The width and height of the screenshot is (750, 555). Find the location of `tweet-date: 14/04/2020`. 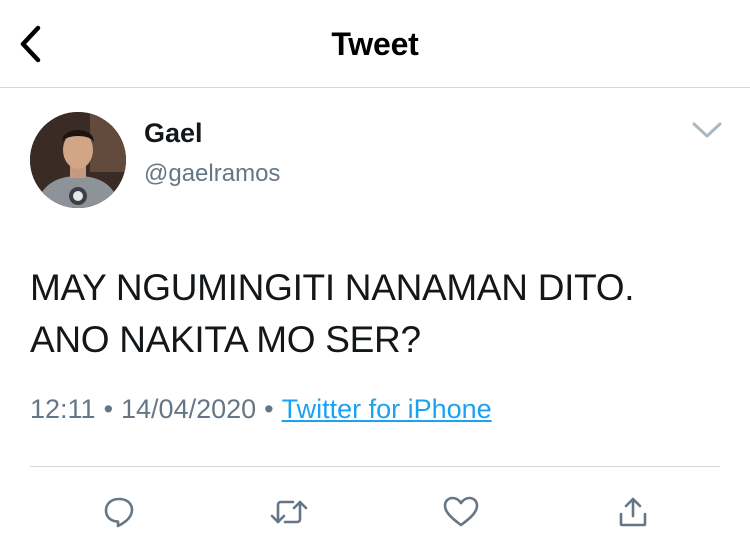

tweet-date: 14/04/2020 is located at coordinates (189, 409).